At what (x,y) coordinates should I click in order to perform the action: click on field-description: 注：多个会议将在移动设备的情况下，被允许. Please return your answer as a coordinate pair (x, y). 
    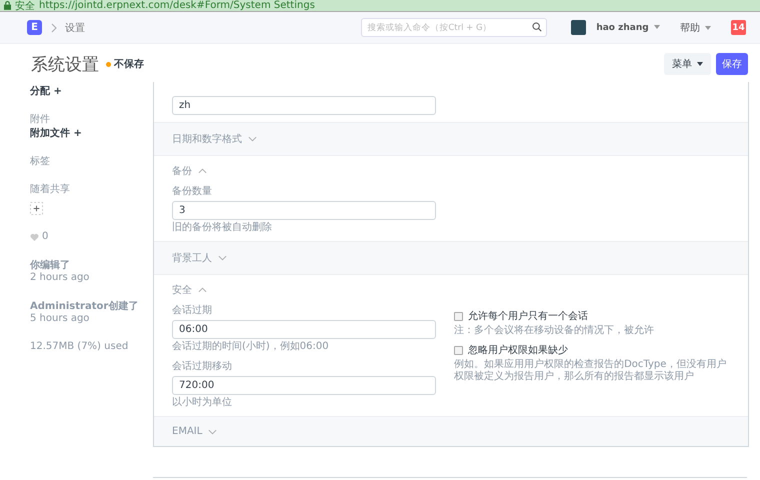
    Looking at the image, I should click on (555, 331).